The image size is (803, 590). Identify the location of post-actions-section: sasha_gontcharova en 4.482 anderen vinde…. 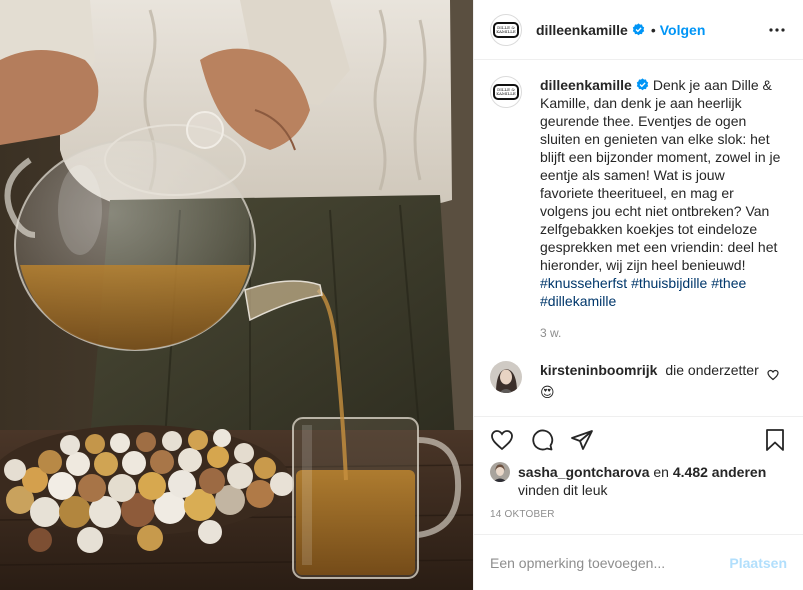
(638, 468).